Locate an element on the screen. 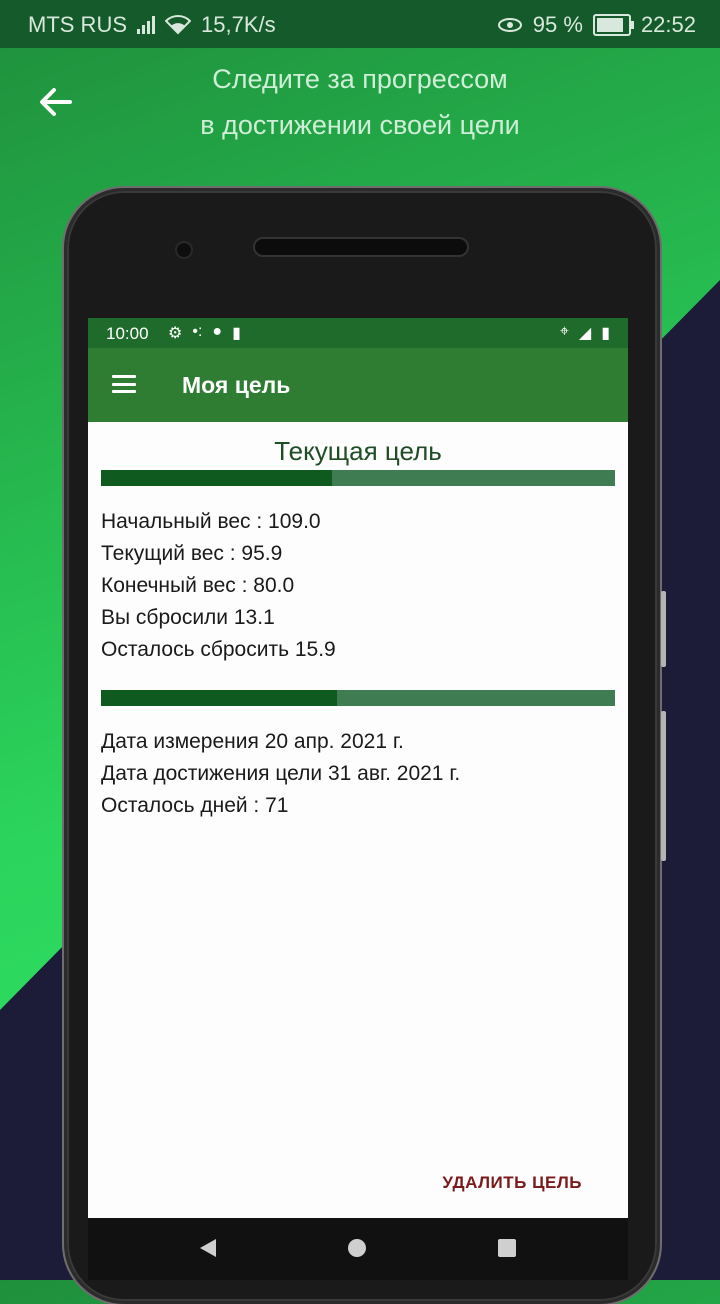  headline-line-1: Следите за прогрессом is located at coordinates (360, 79).